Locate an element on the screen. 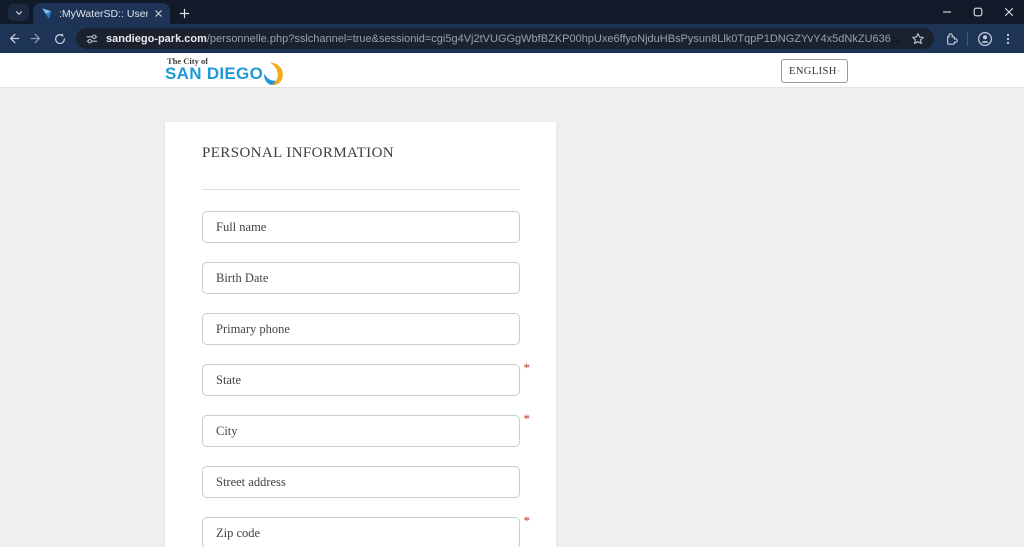  street-address-input is located at coordinates (361, 482).